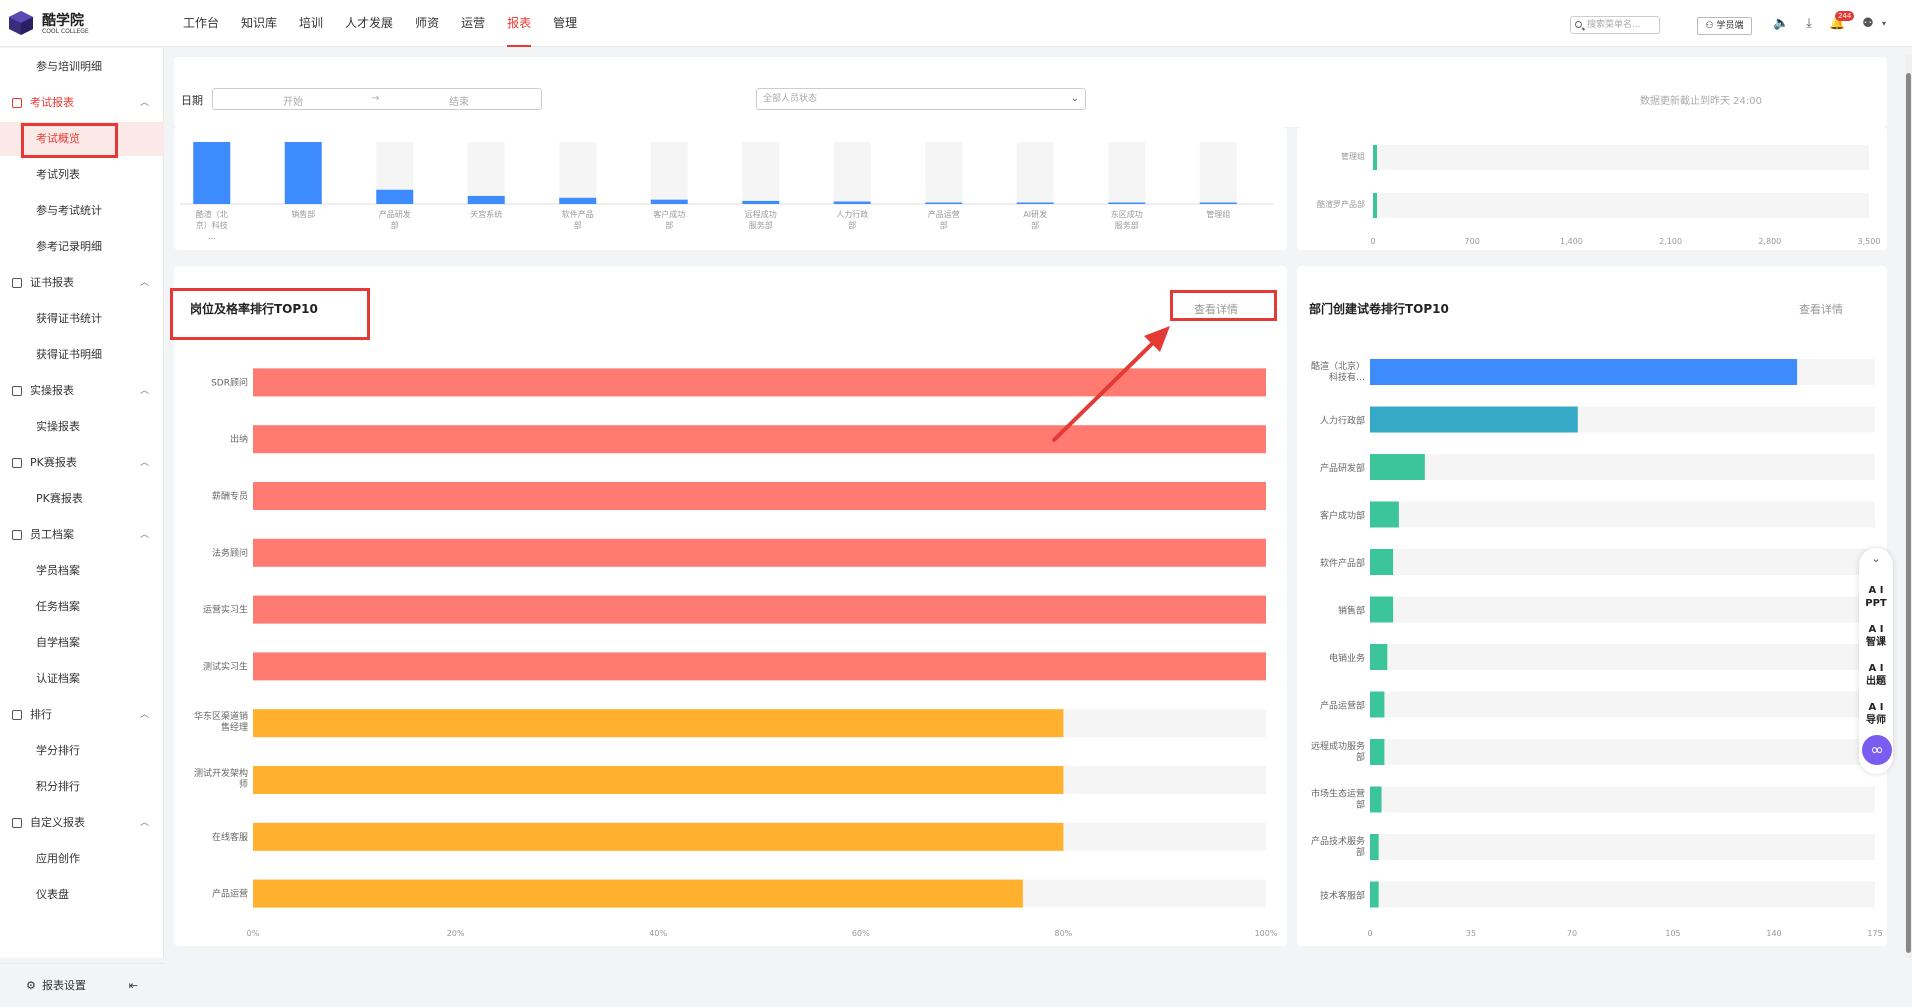 The height and width of the screenshot is (1007, 1912). Describe the element at coordinates (82, 463) in the screenshot. I see `sidebar-item-11: PK赛报表 ︿` at that location.